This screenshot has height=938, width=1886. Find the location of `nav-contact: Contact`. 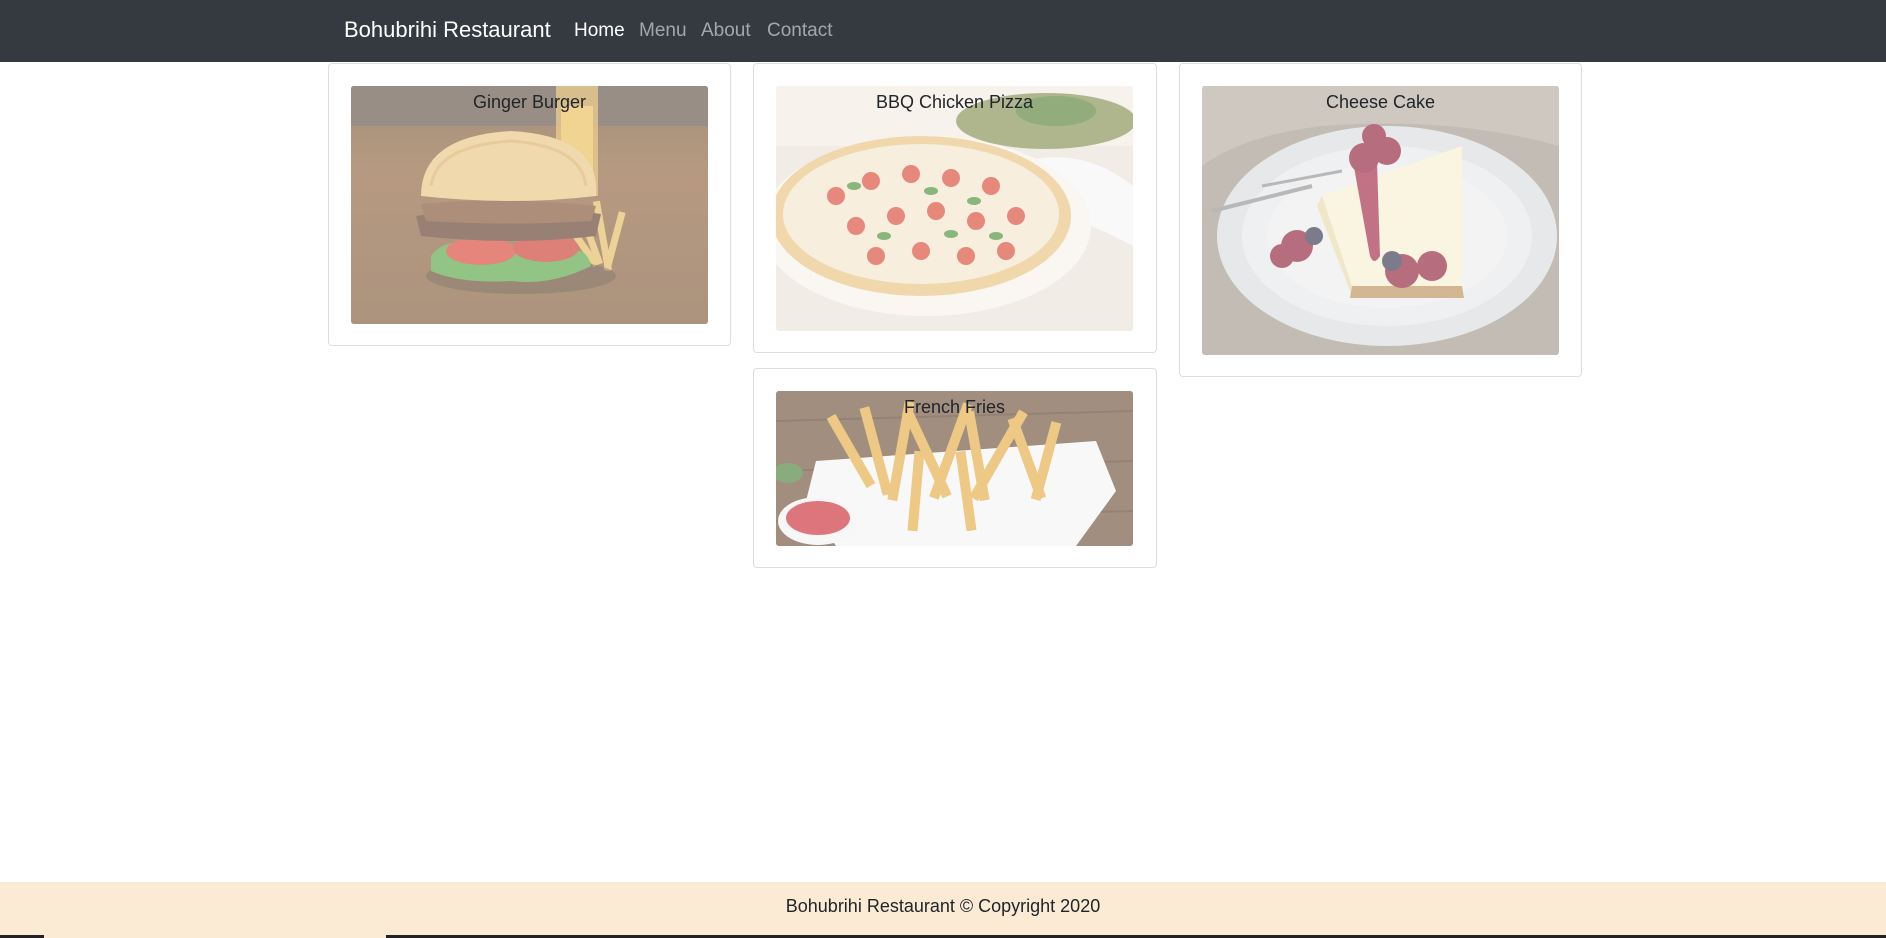

nav-contact: Contact is located at coordinates (799, 31).